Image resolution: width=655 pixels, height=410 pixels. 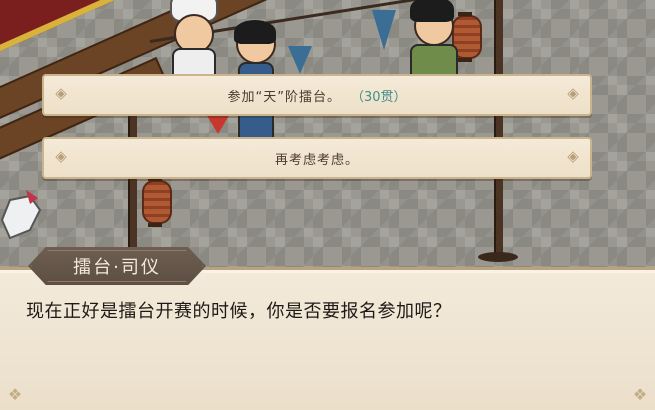 What do you see at coordinates (498, 257) in the screenshot?
I see `pole-base` at bounding box center [498, 257].